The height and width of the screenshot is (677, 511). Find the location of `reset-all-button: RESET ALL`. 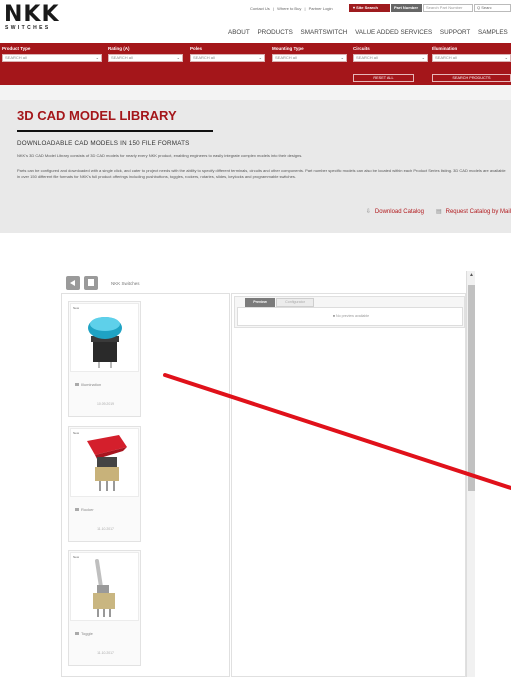

reset-all-button: RESET ALL is located at coordinates (383, 78).